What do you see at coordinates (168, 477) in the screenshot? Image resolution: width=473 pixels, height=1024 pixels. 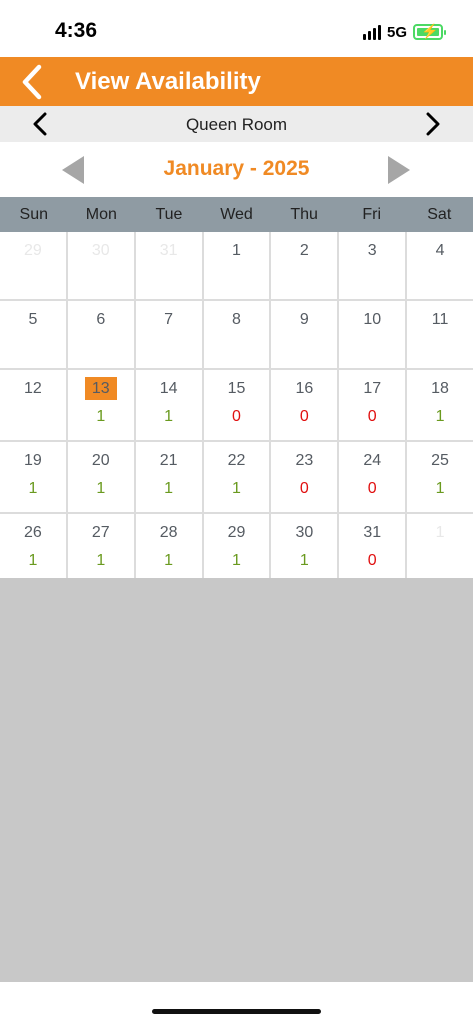 I see `calendar-day-cell: 21 1` at bounding box center [168, 477].